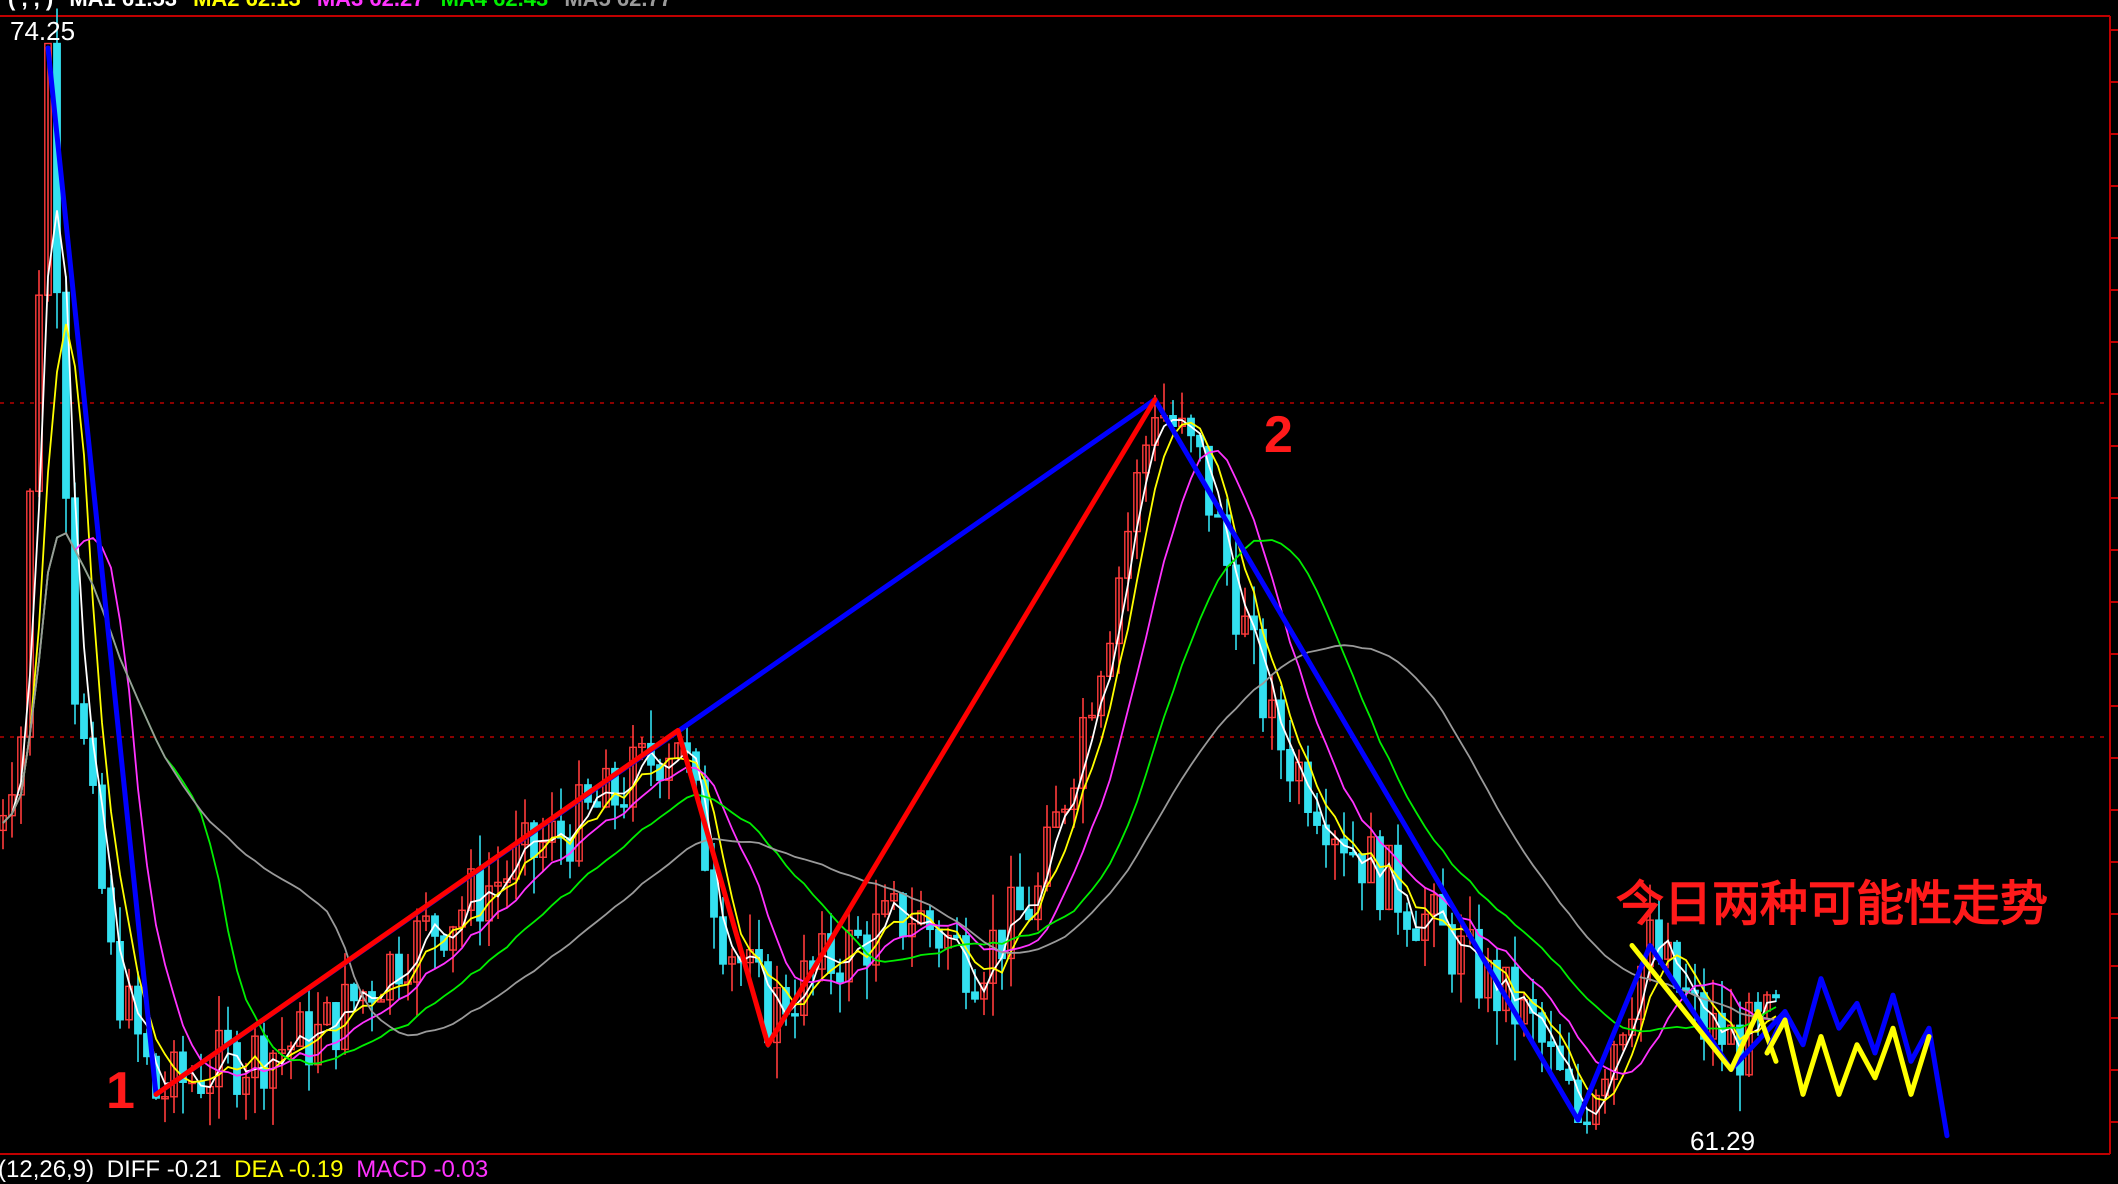  What do you see at coordinates (120, 1091) in the screenshot?
I see `wave-label-1: 1` at bounding box center [120, 1091].